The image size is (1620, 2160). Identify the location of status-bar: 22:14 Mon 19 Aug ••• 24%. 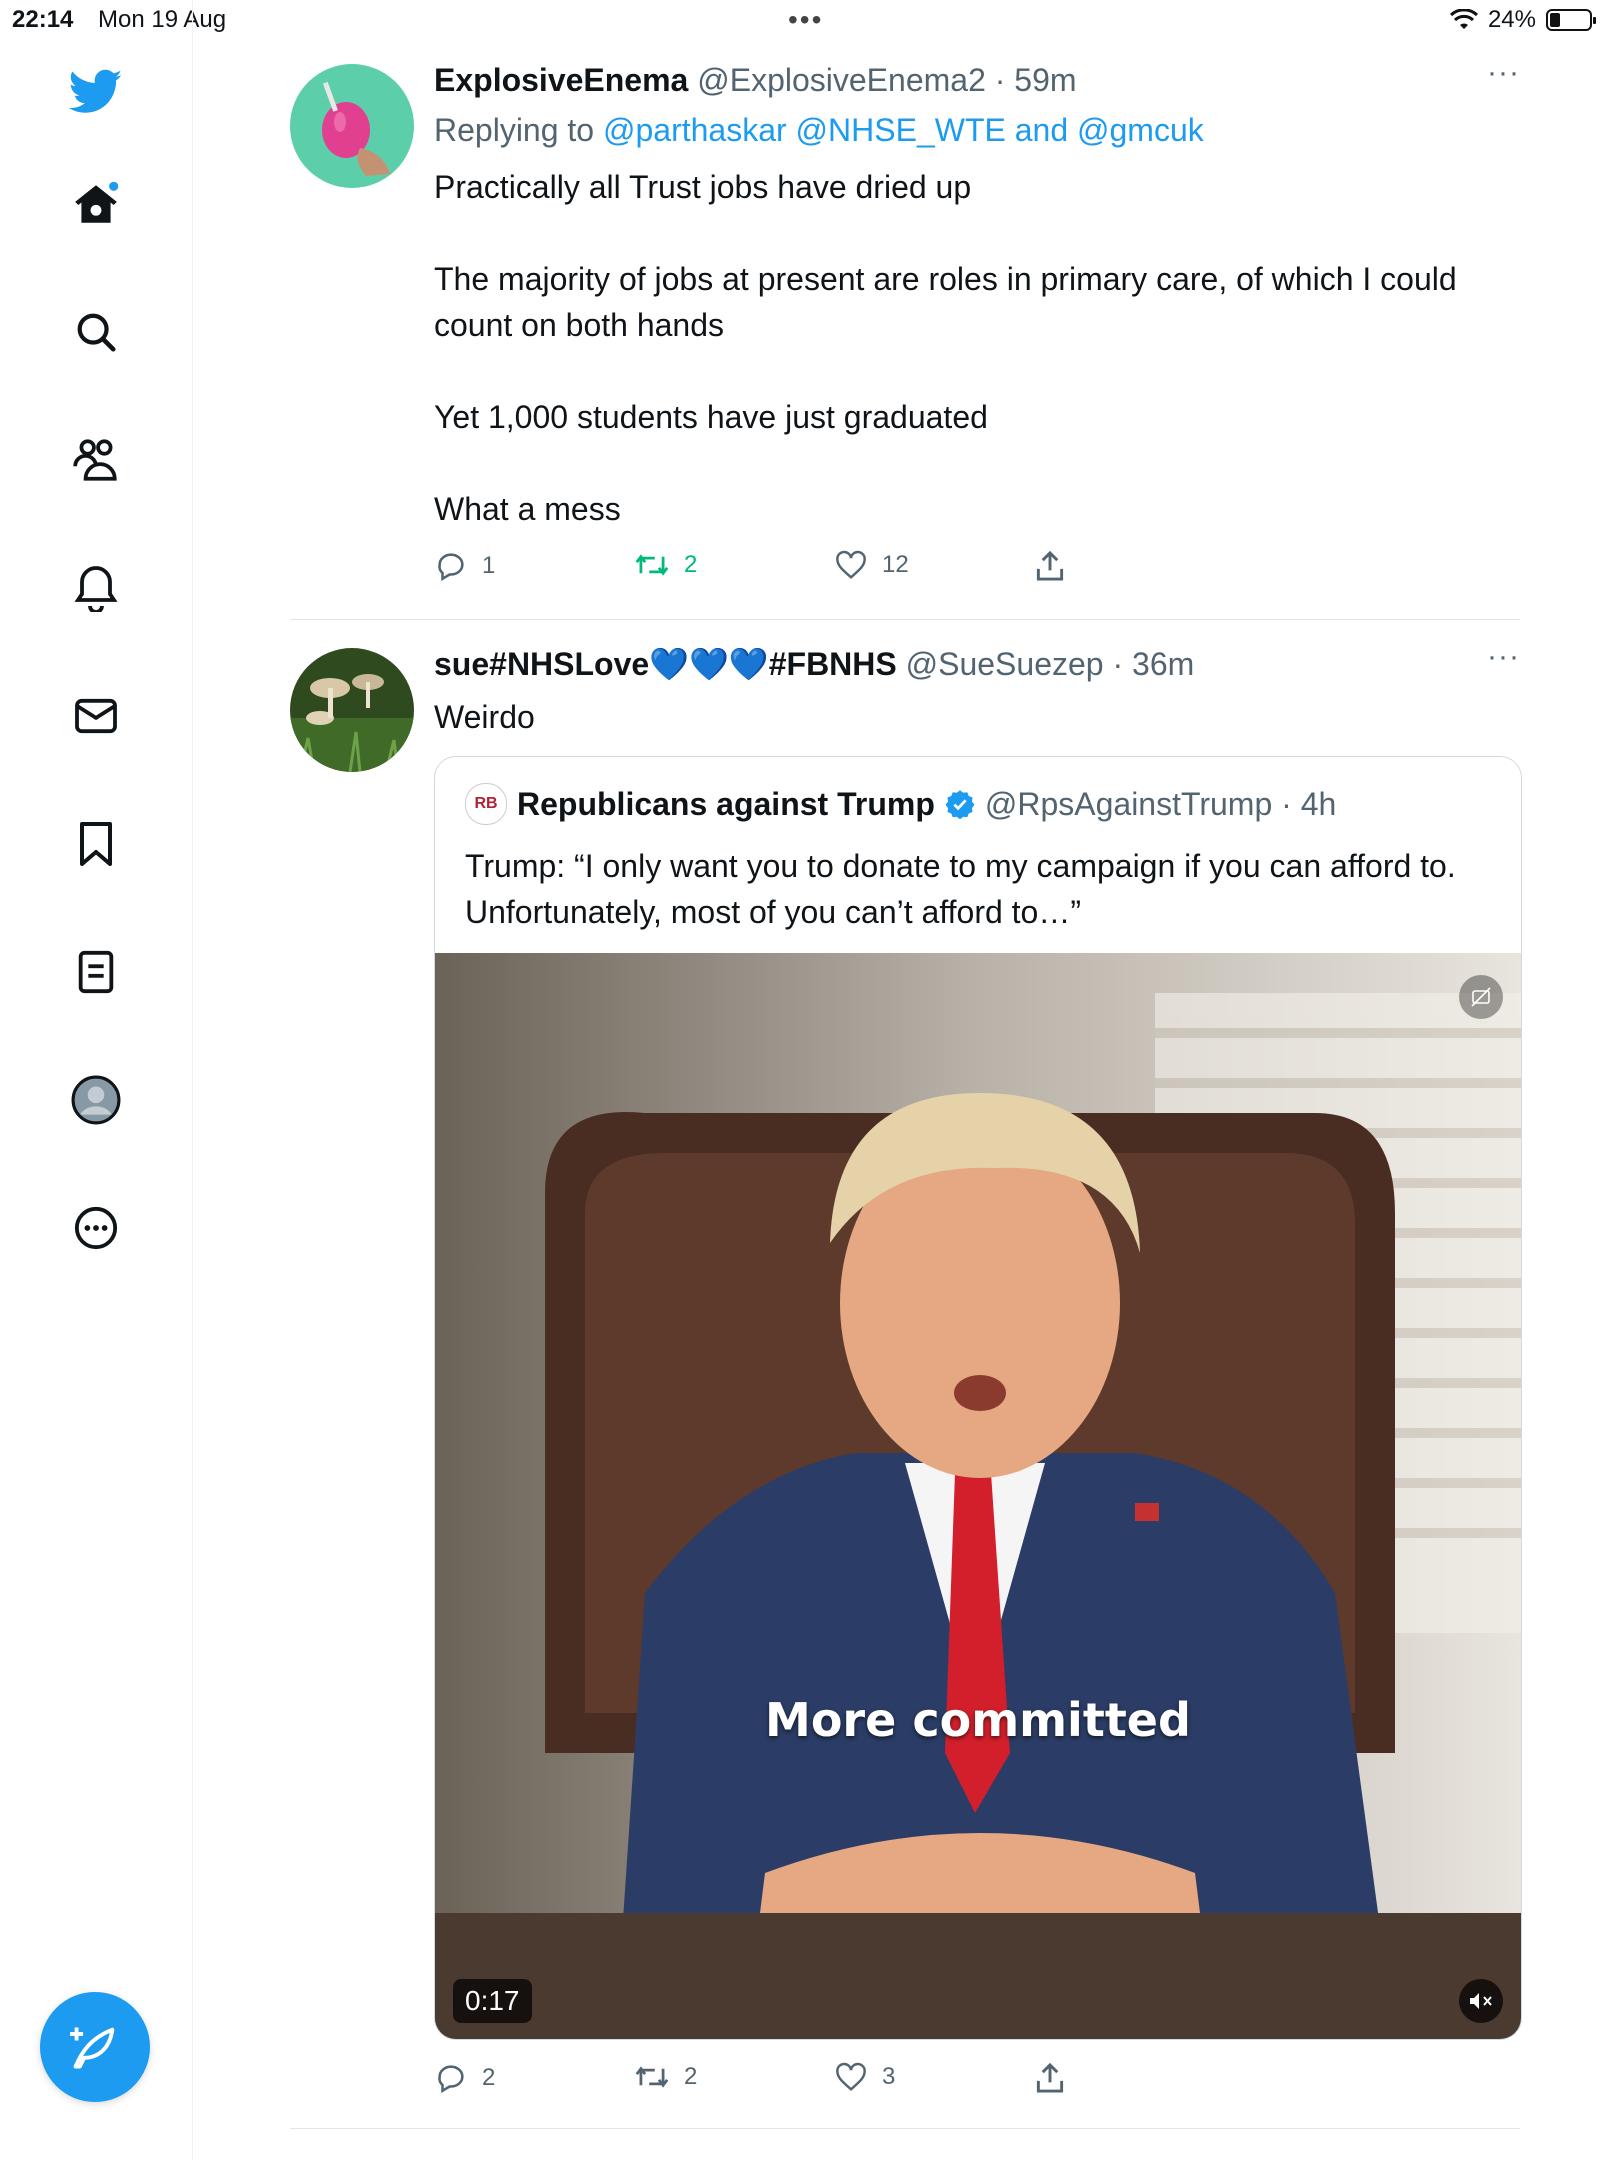
(810, 20).